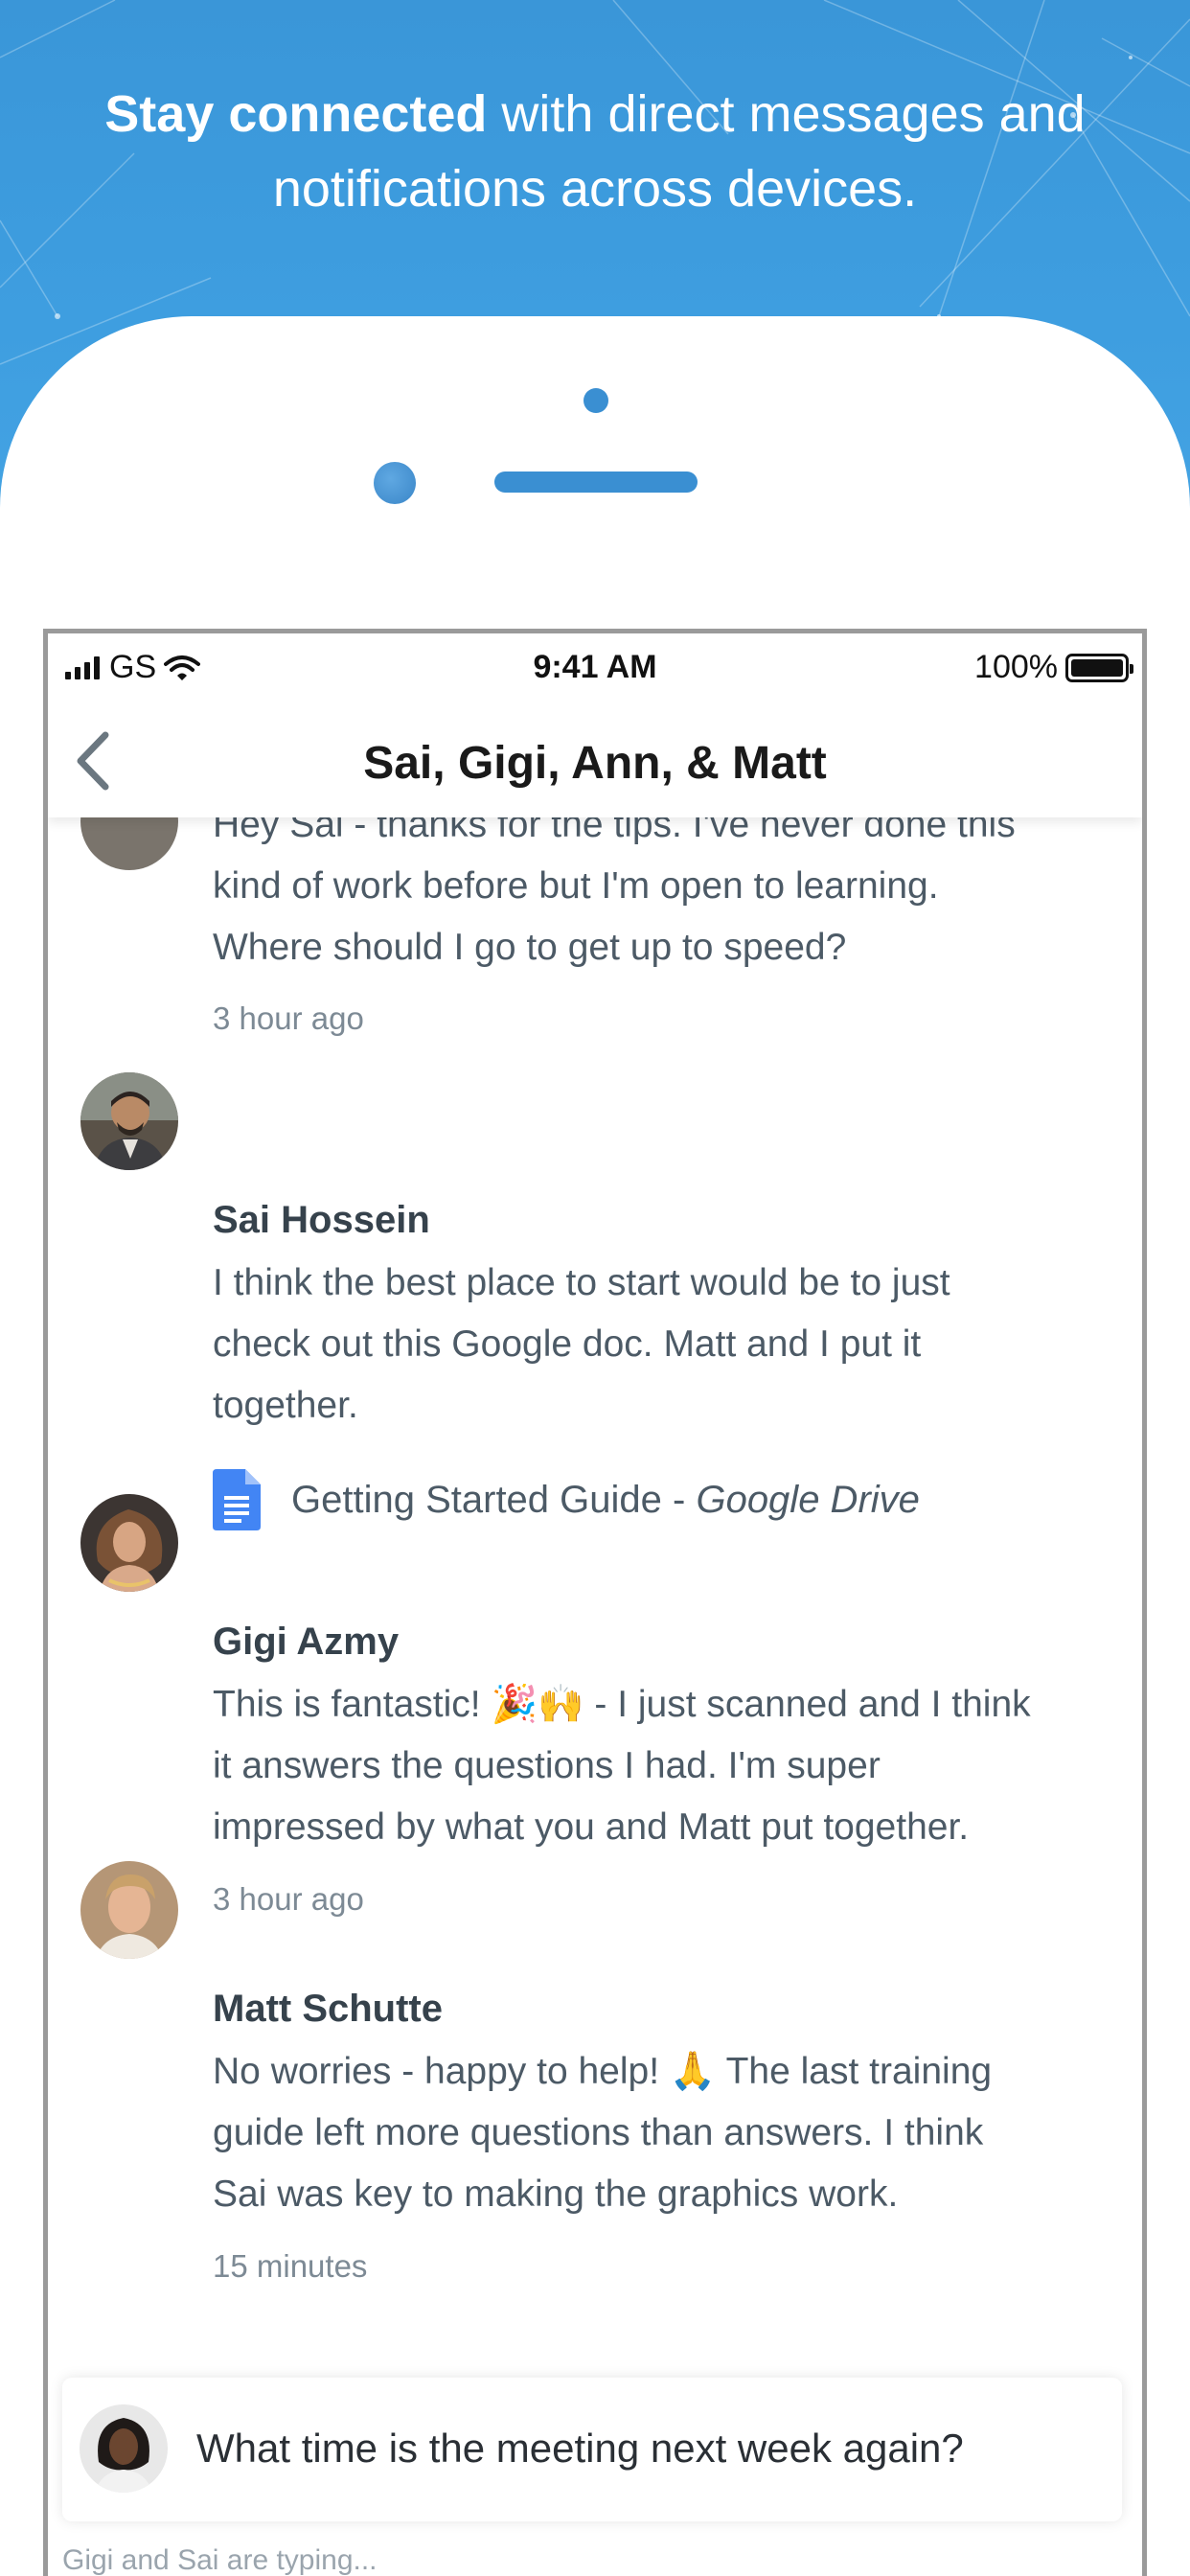 This screenshot has width=1190, height=2576. What do you see at coordinates (595, 189) in the screenshot?
I see `headline-line2: notifications across devices.` at bounding box center [595, 189].